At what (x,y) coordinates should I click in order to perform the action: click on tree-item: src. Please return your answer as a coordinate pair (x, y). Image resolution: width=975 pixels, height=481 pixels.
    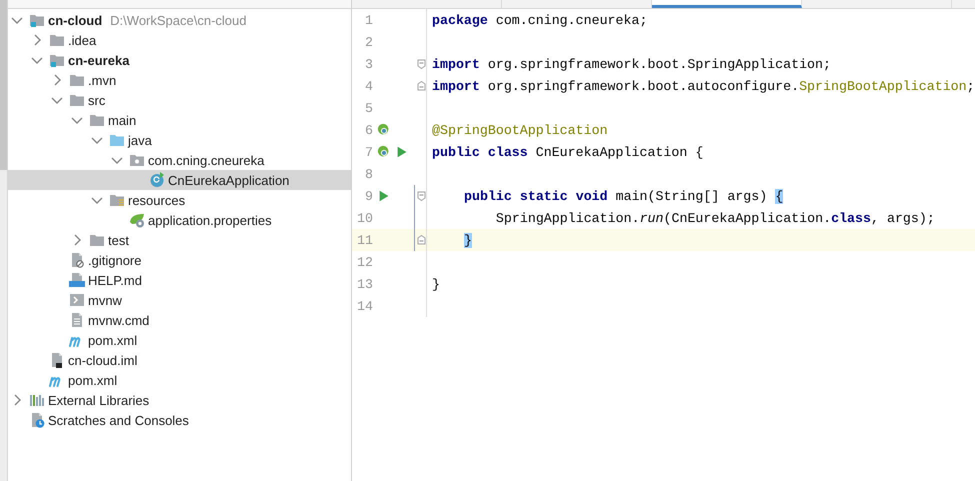
    Looking at the image, I should click on (179, 100).